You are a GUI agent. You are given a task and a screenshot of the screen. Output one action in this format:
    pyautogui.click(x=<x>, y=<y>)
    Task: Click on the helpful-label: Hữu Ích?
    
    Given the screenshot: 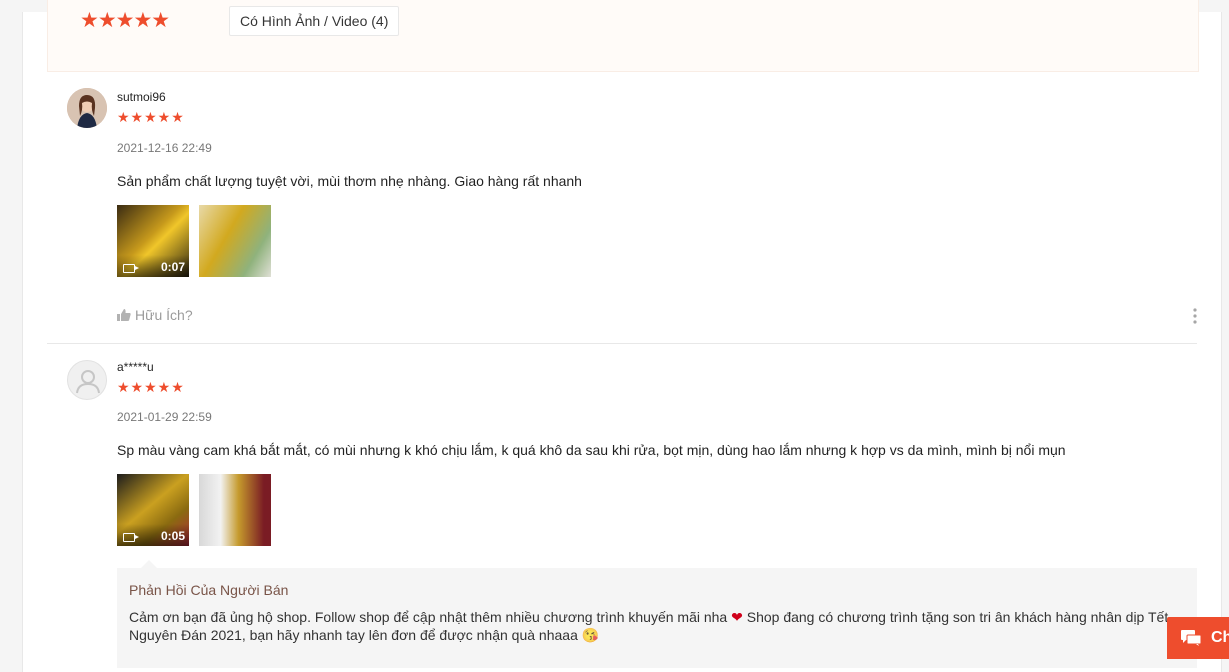 What is the action you would take?
    pyautogui.click(x=164, y=315)
    